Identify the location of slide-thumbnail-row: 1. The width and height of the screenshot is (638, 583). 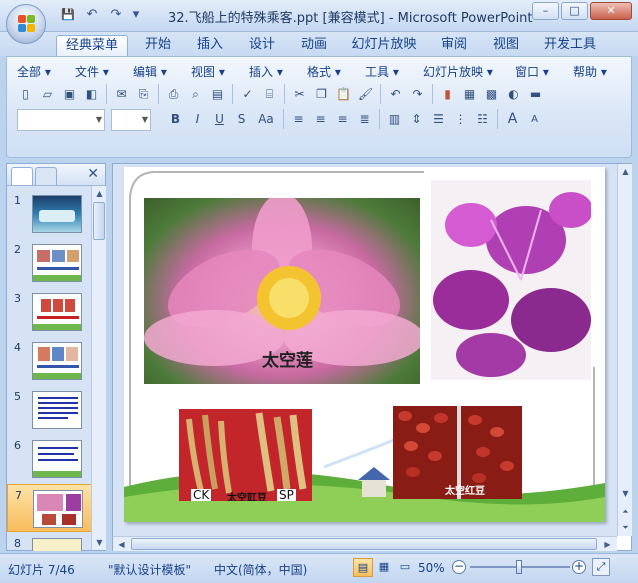
(50, 214).